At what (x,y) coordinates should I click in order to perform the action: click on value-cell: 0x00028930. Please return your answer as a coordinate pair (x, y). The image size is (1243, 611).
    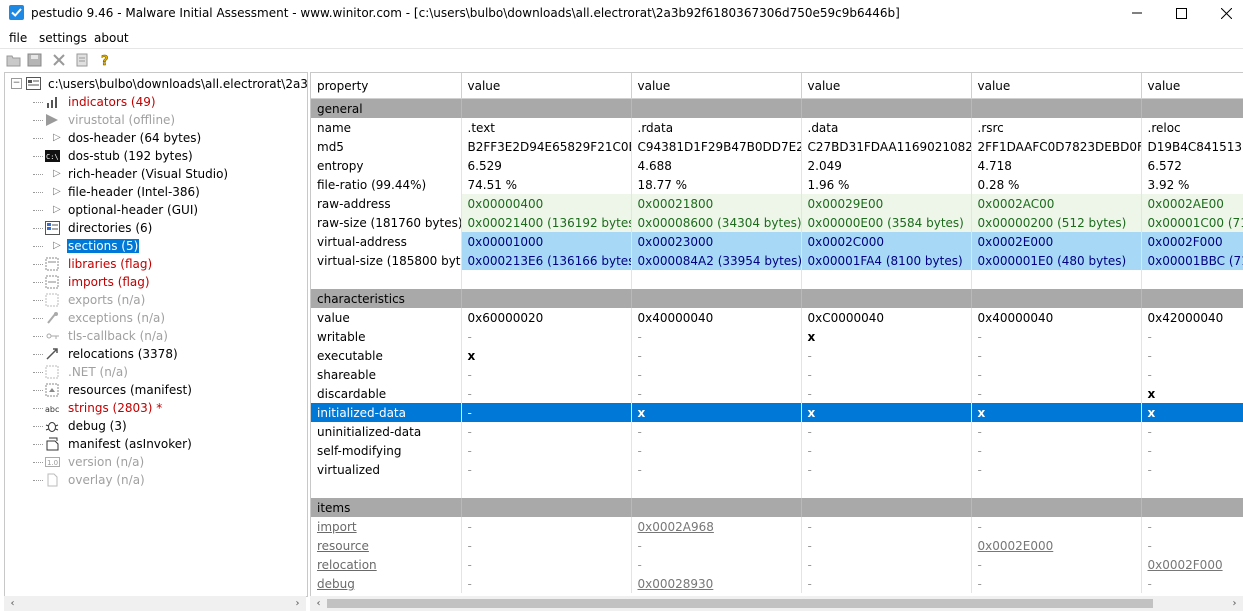
    Looking at the image, I should click on (716, 583).